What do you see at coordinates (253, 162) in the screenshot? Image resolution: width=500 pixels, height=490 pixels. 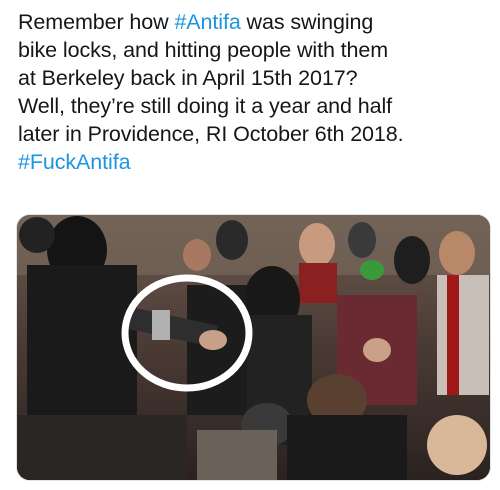 I see `tweet-line-6: #FuckAntifa` at bounding box center [253, 162].